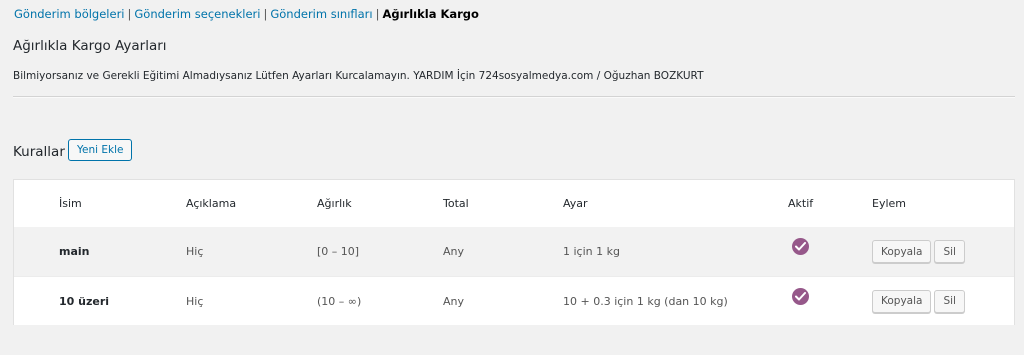 This screenshot has height=355, width=1024. What do you see at coordinates (69, 14) in the screenshot?
I see `subnav-link-shipping-zones: Gönderim bölgeleri` at bounding box center [69, 14].